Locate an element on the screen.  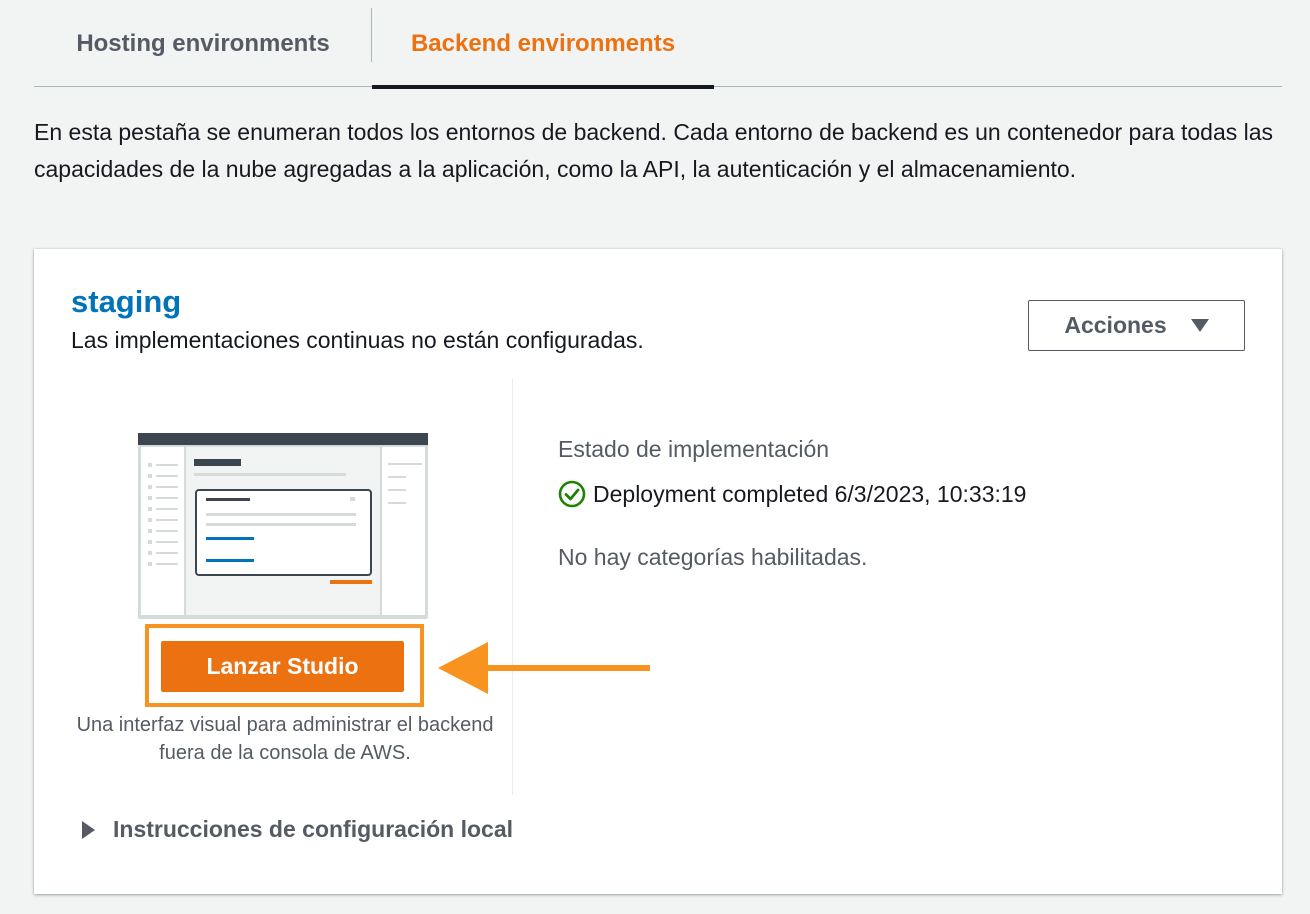
deployment-status-text: Deployment completed 6/3/2023, 10:33:19 is located at coordinates (810, 493).